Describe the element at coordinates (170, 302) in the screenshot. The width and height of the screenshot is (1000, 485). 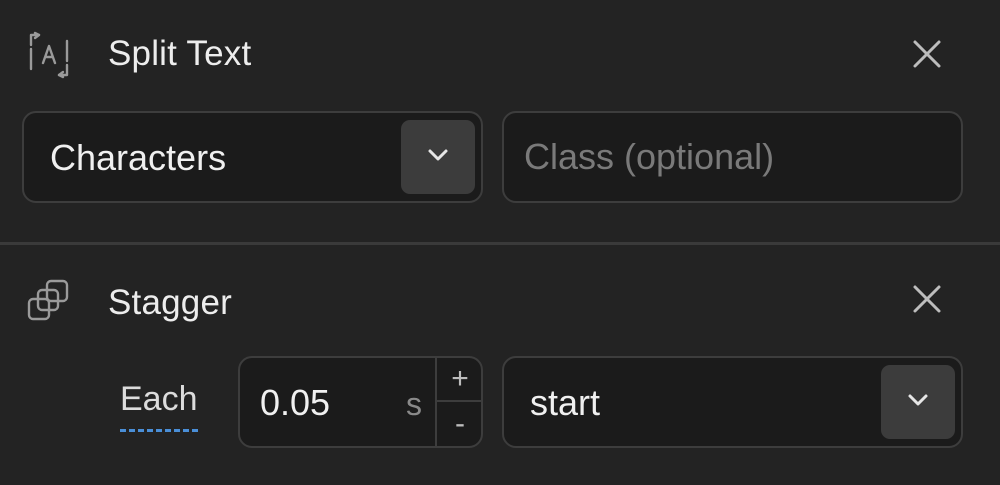
I see `stagger-title: Stagger` at that location.